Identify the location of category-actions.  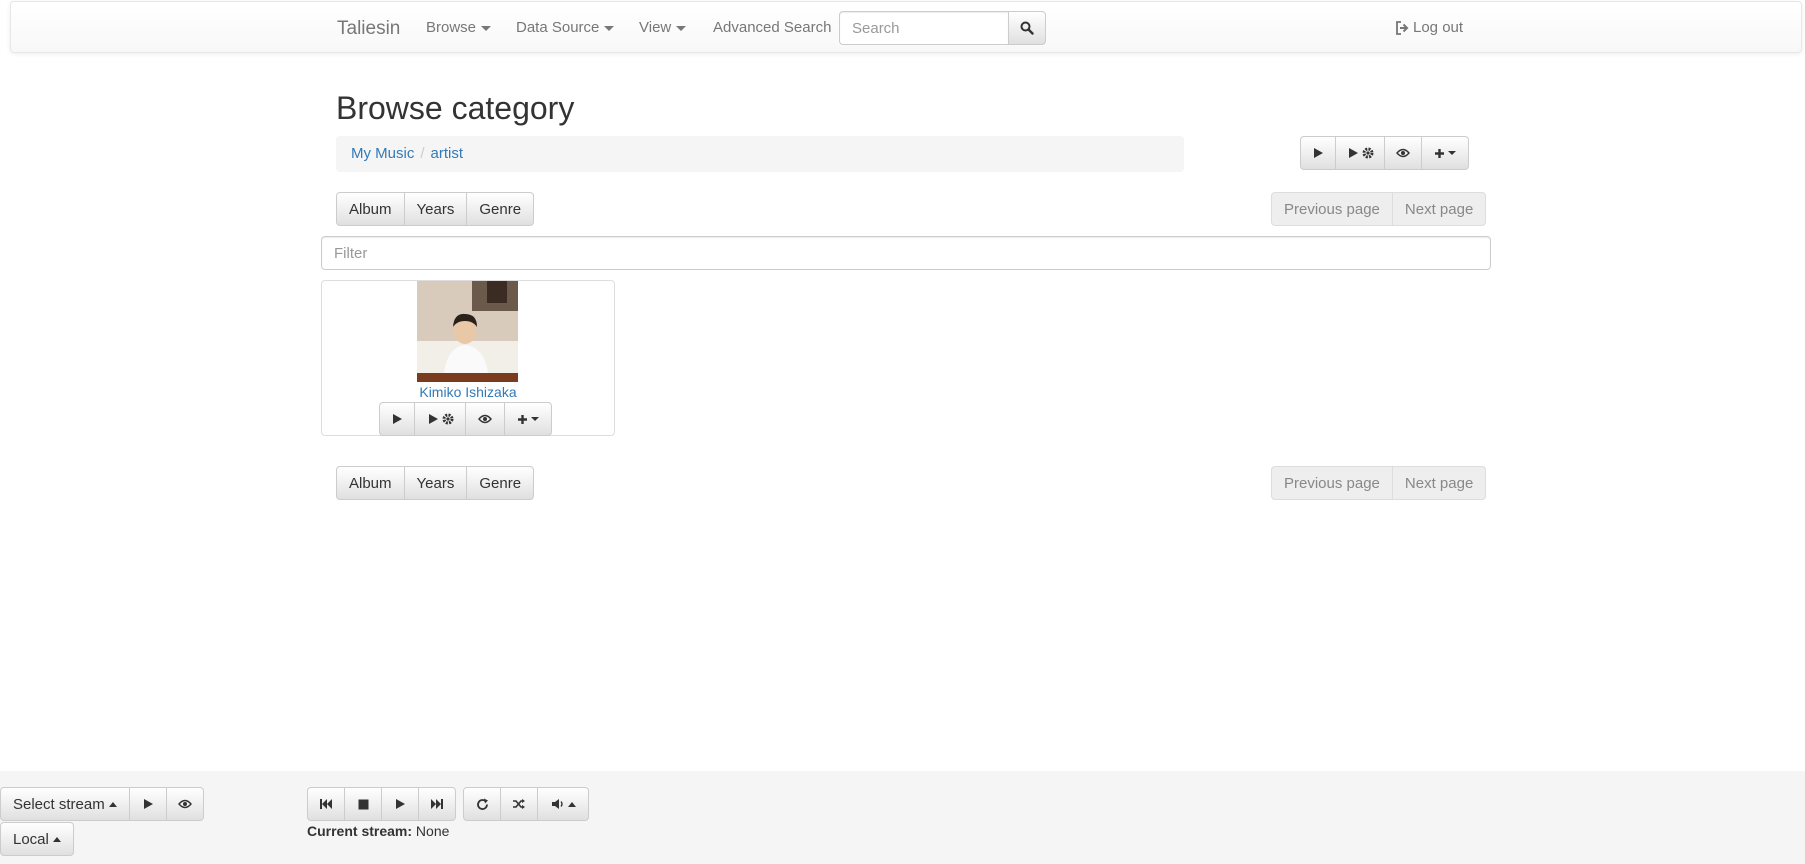
(1384, 153).